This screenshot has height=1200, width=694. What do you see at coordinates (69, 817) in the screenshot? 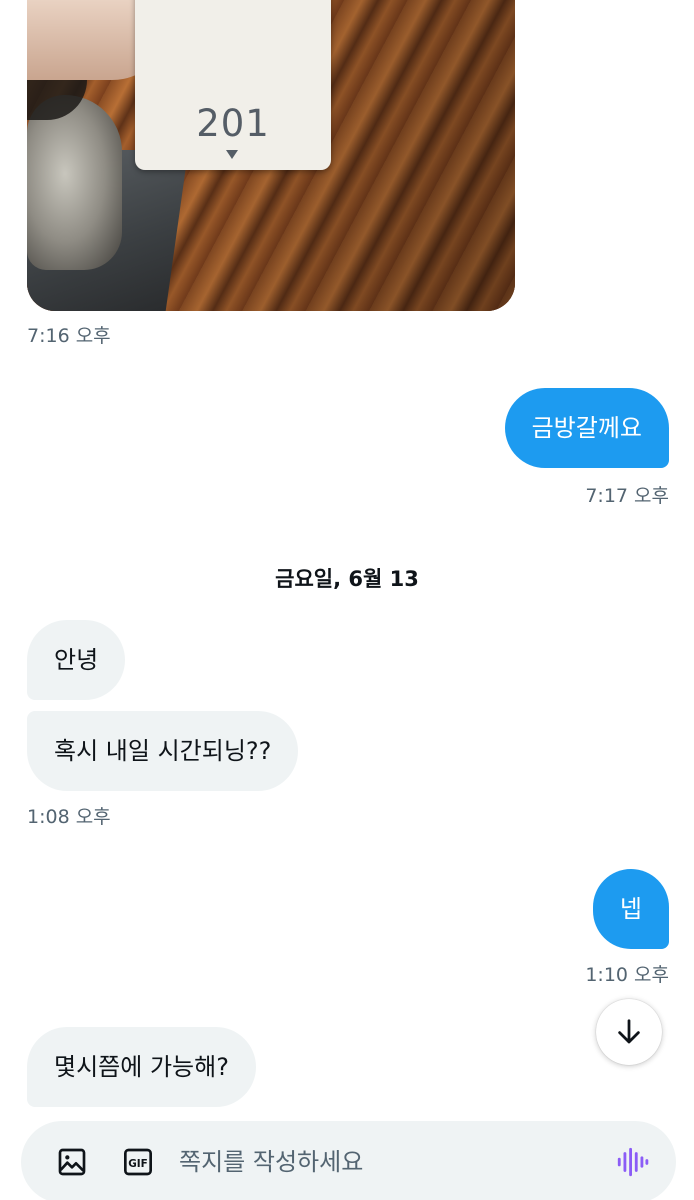
I see `message-timestamp: 1:08 오후` at bounding box center [69, 817].